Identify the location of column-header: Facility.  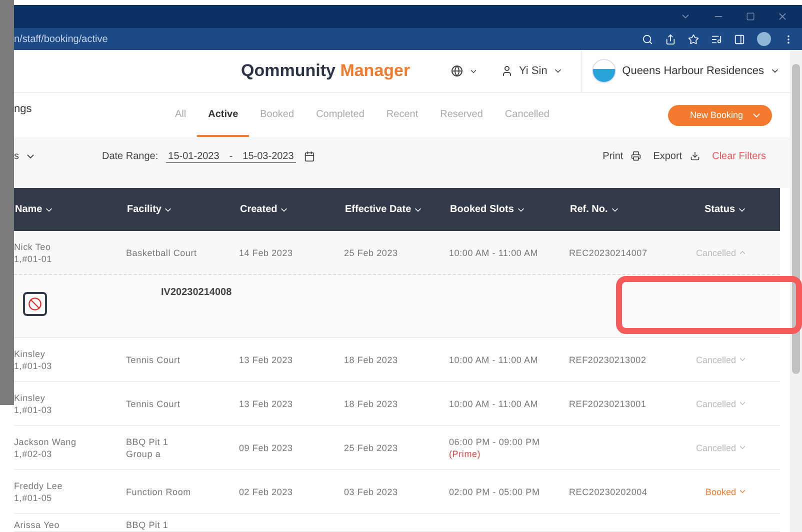
(182, 209).